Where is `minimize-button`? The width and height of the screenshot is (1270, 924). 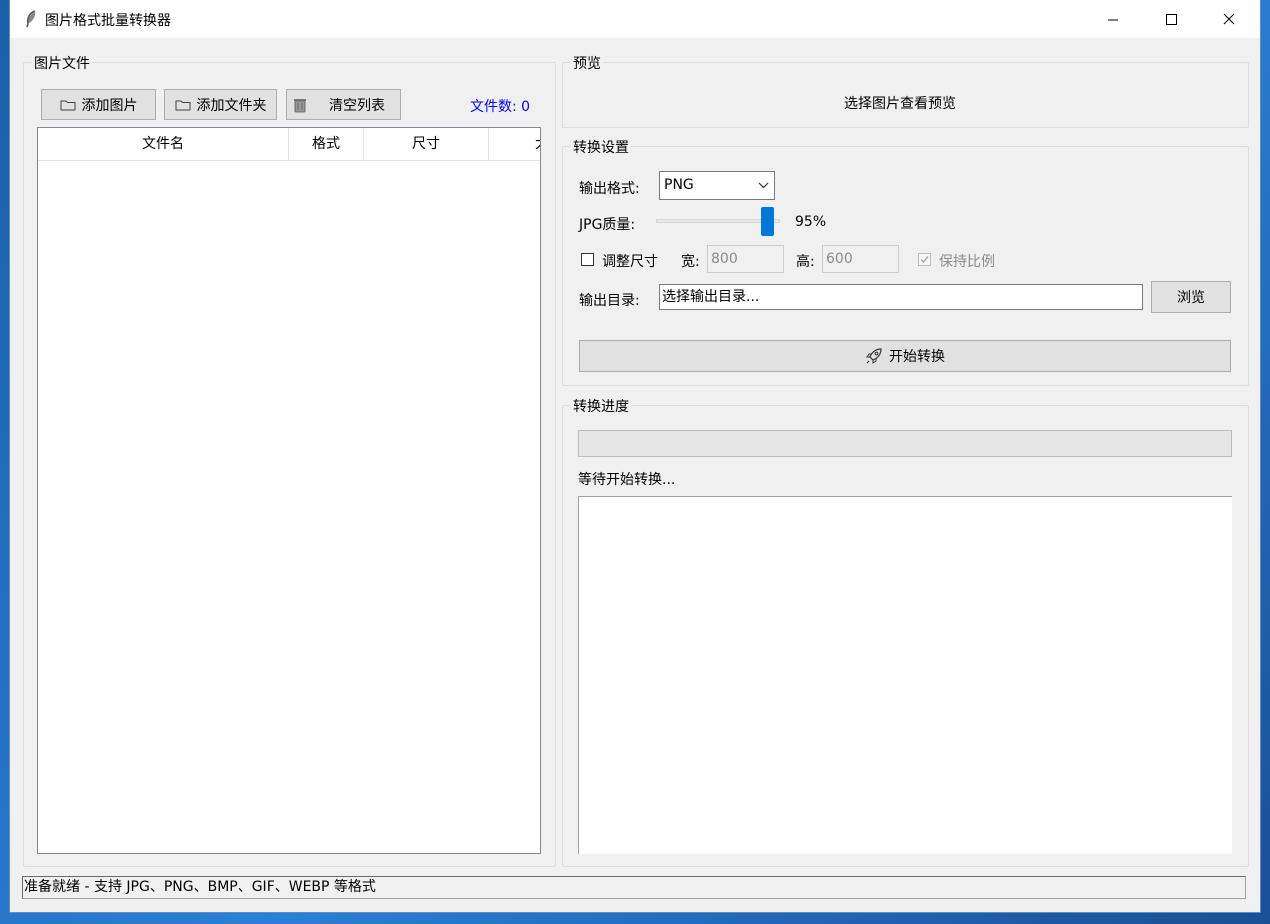
minimize-button is located at coordinates (1113, 19).